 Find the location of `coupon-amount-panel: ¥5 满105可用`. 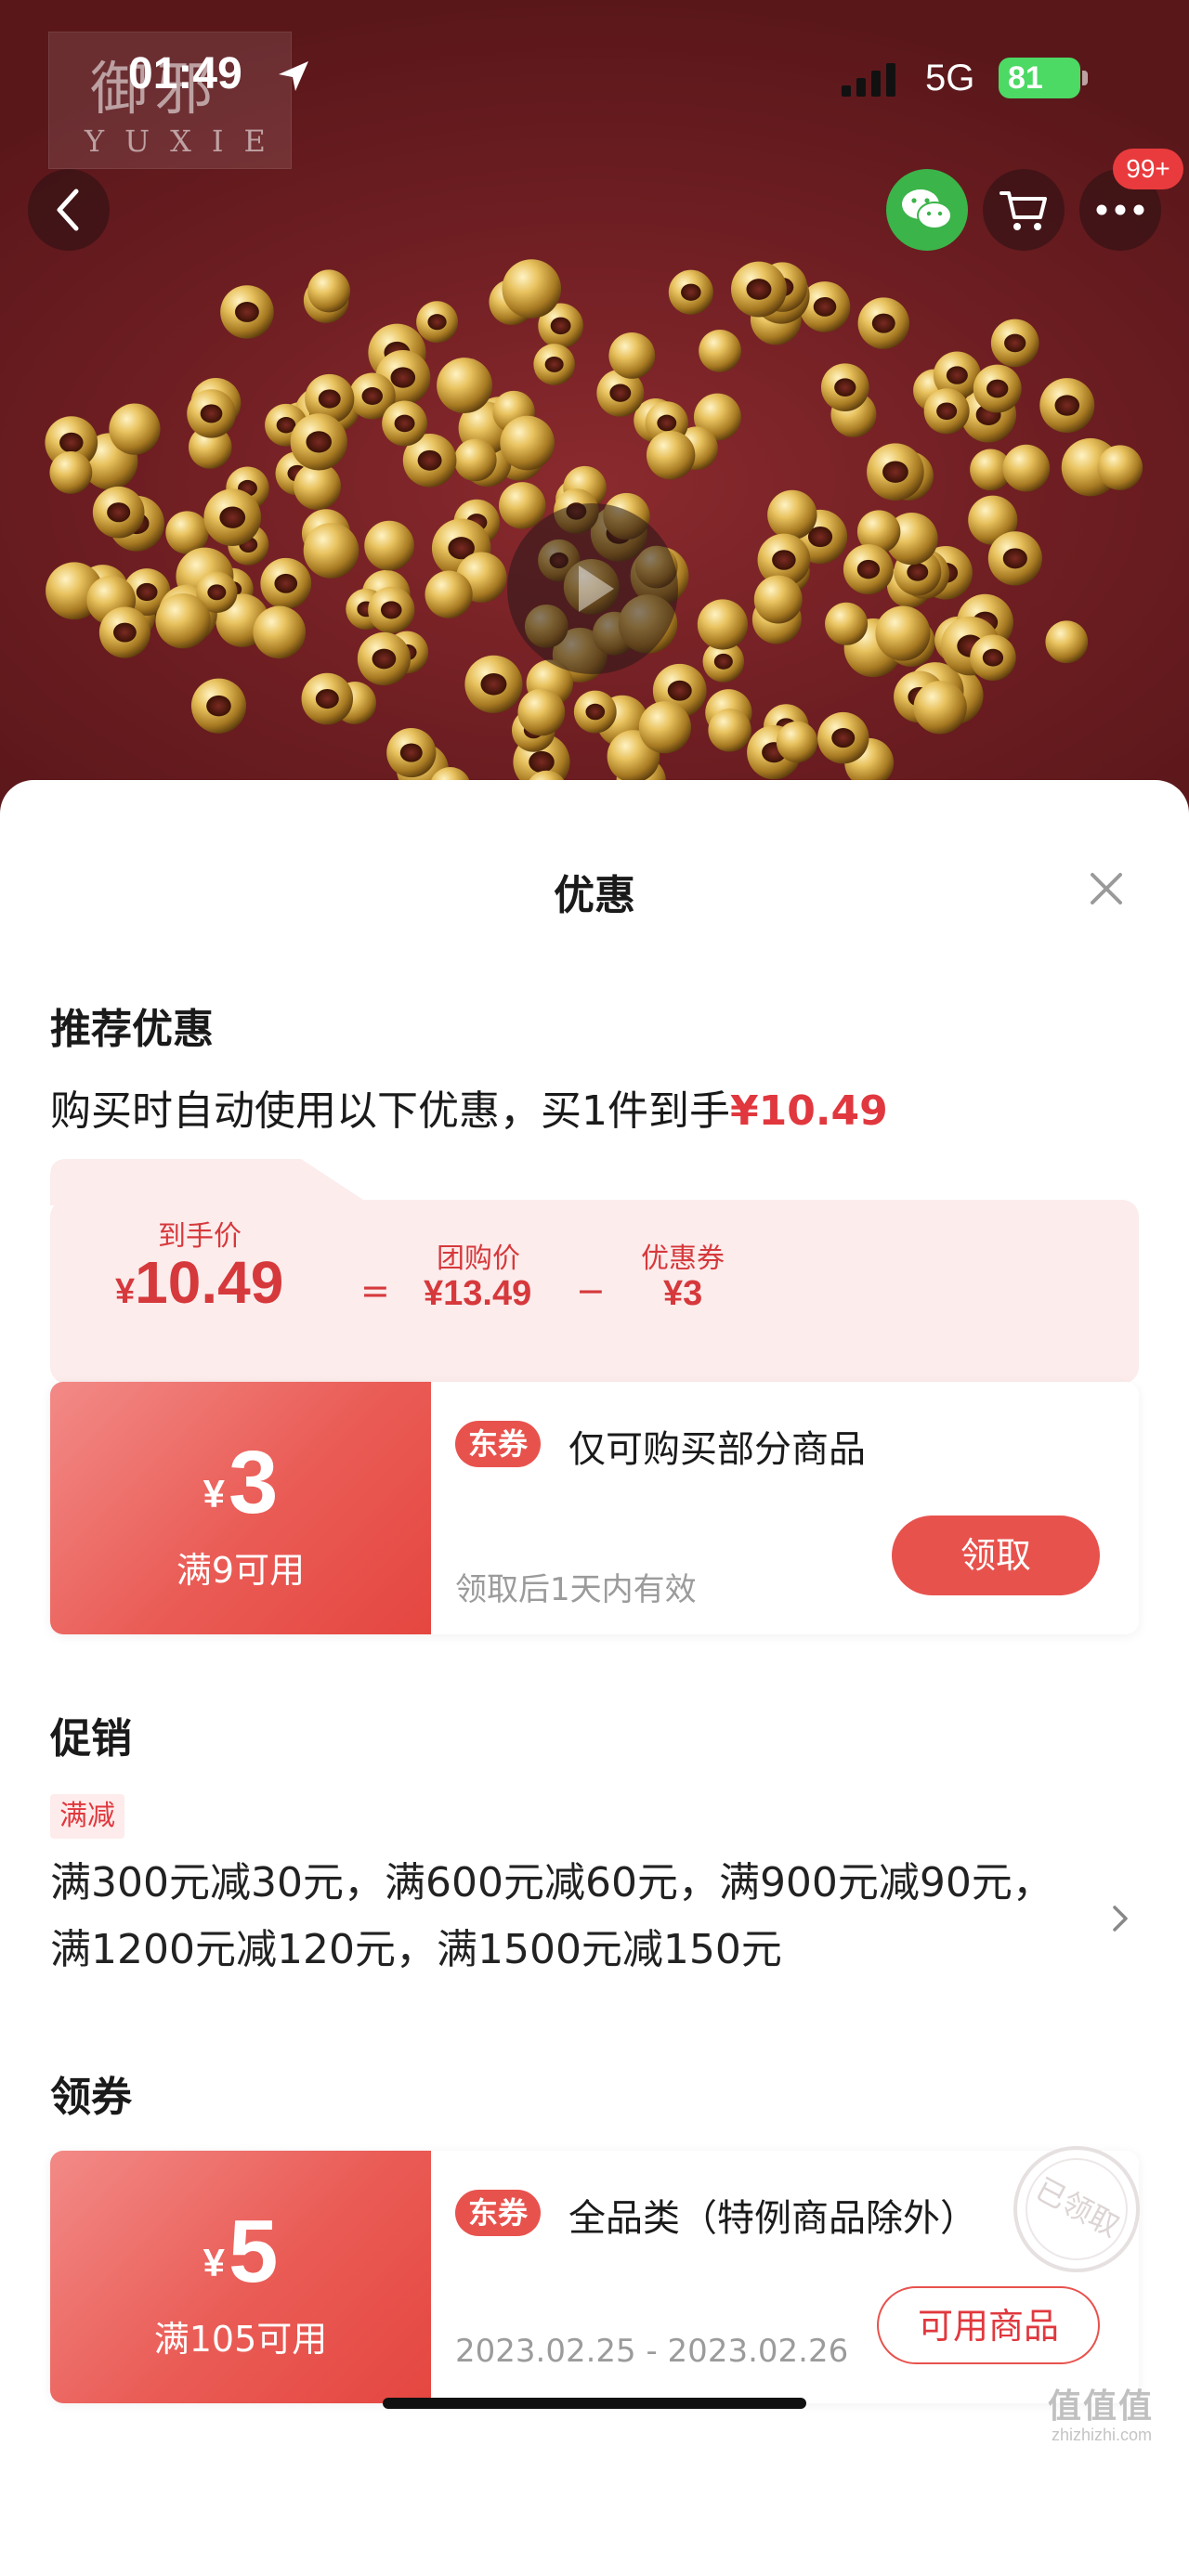

coupon-amount-panel: ¥5 满105可用 is located at coordinates (241, 2277).